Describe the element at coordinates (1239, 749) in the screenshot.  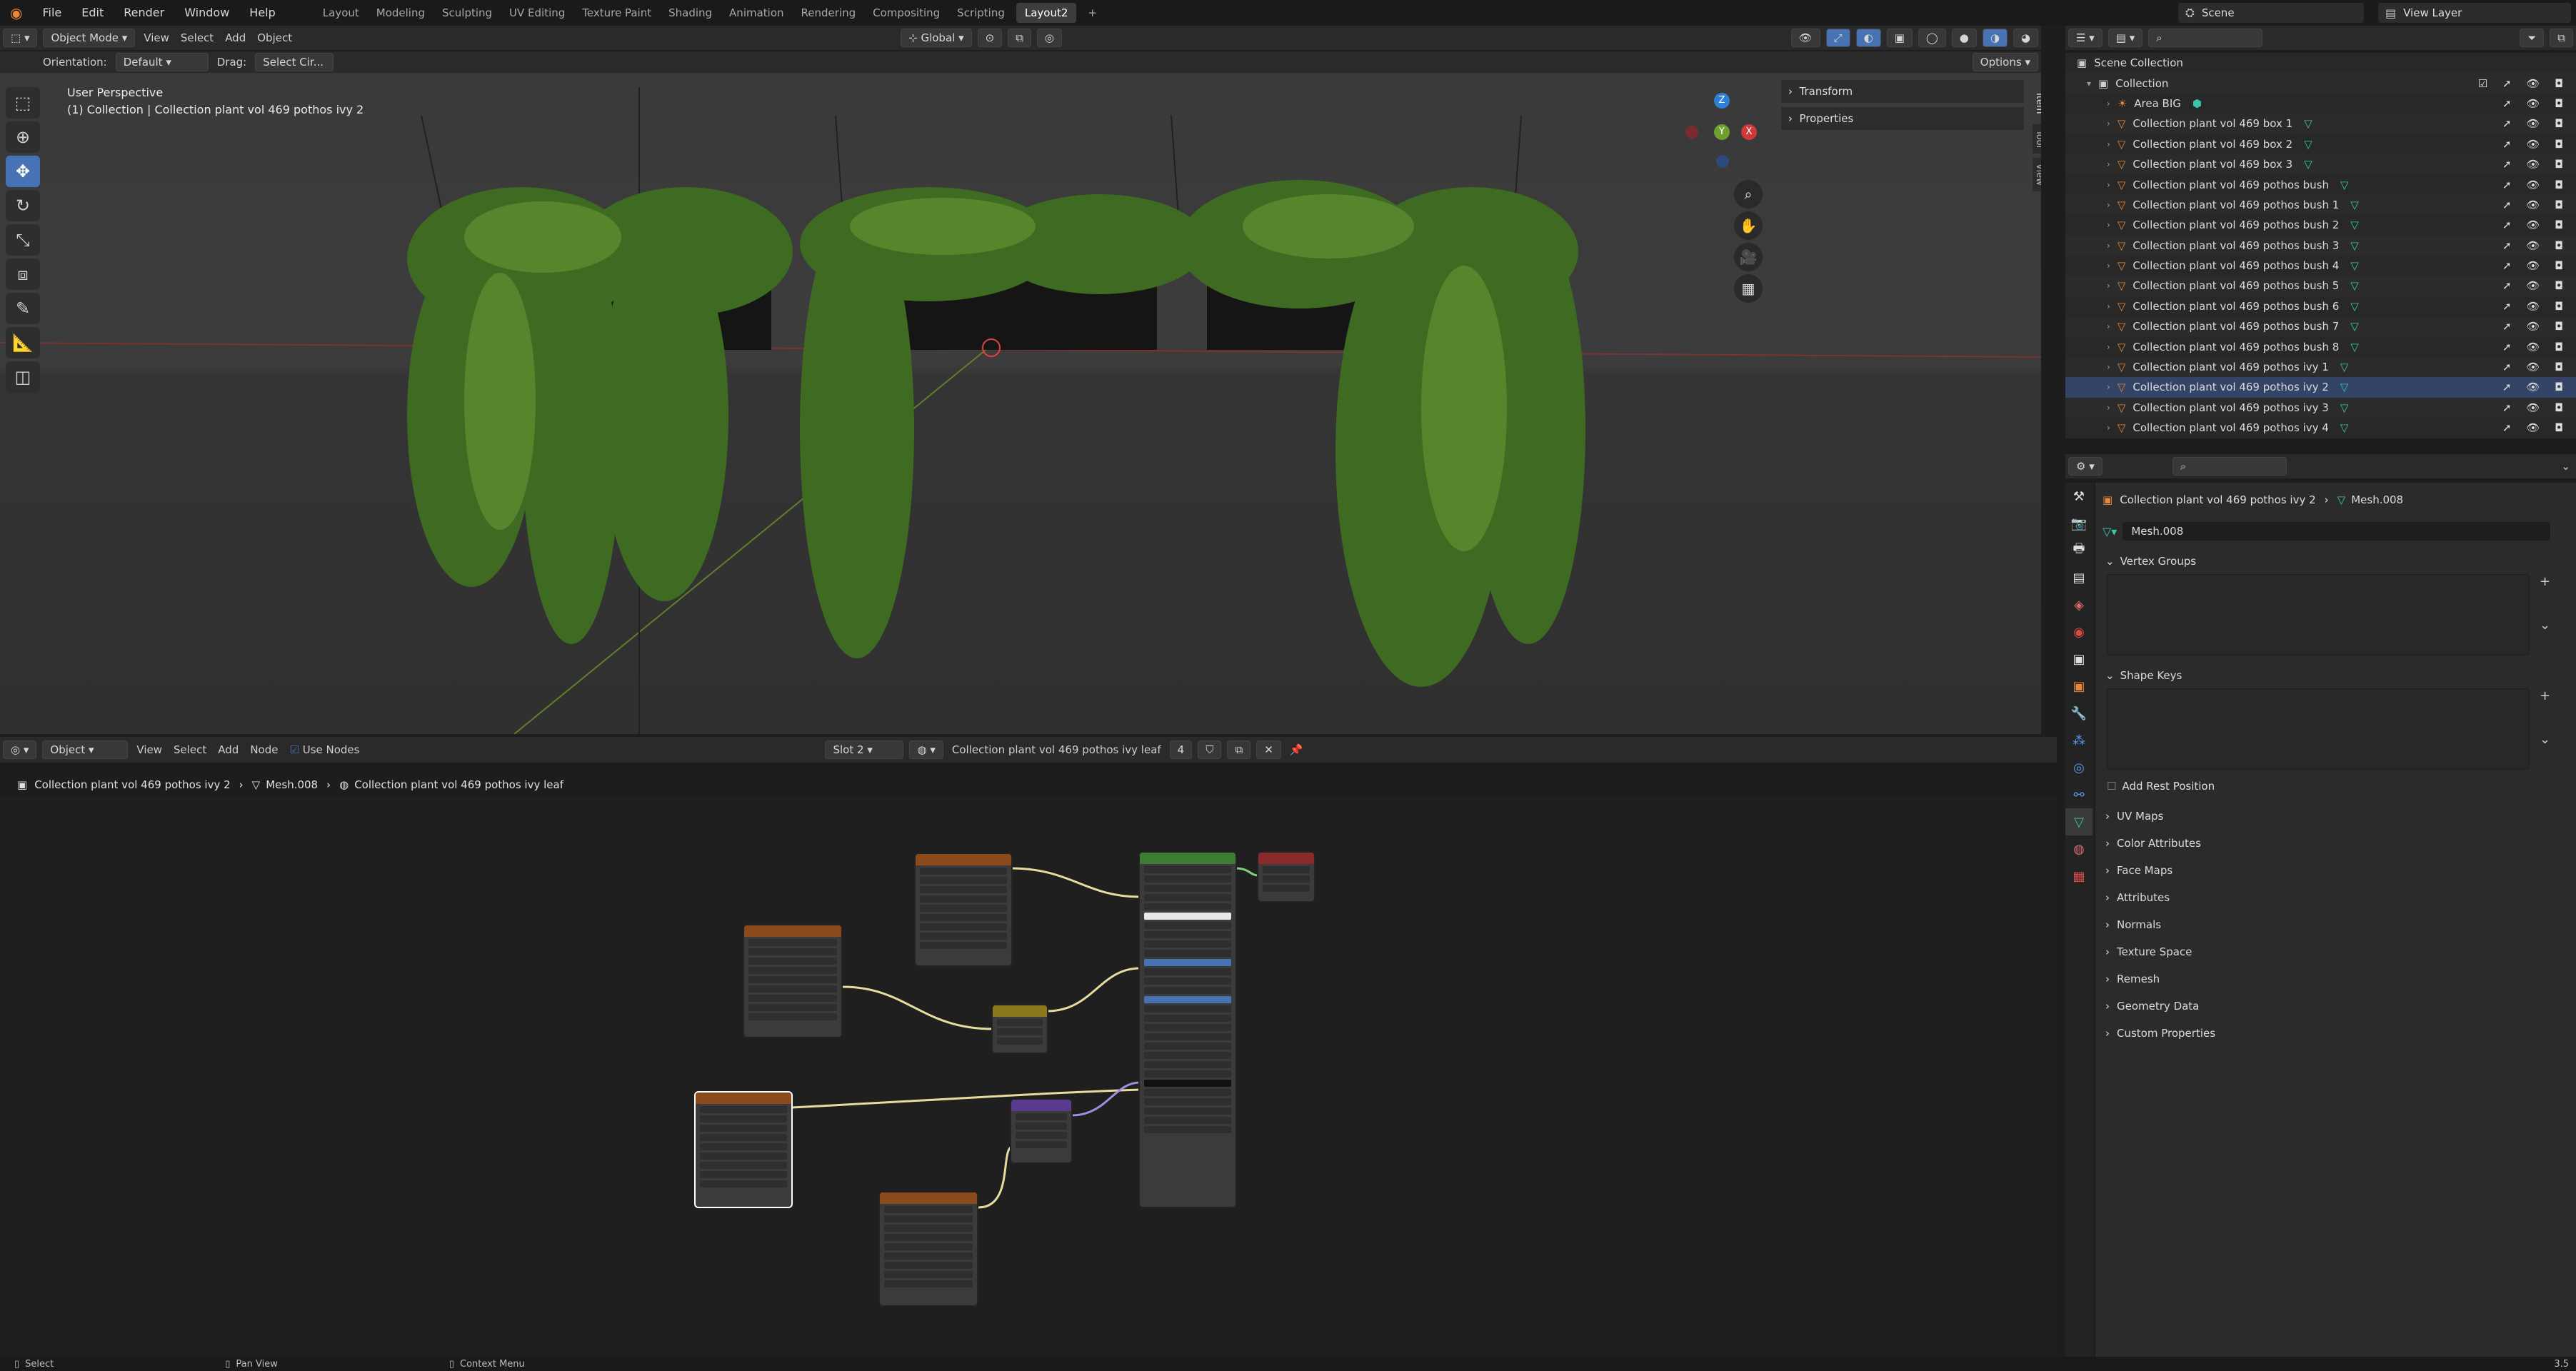
I see `duplicate-material-icon: ⧉` at that location.